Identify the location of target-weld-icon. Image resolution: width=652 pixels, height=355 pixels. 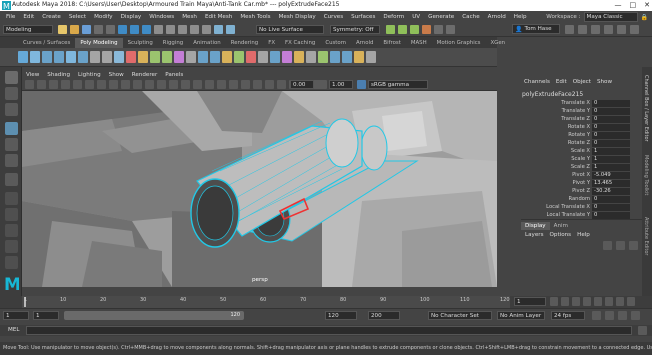
(275, 57).